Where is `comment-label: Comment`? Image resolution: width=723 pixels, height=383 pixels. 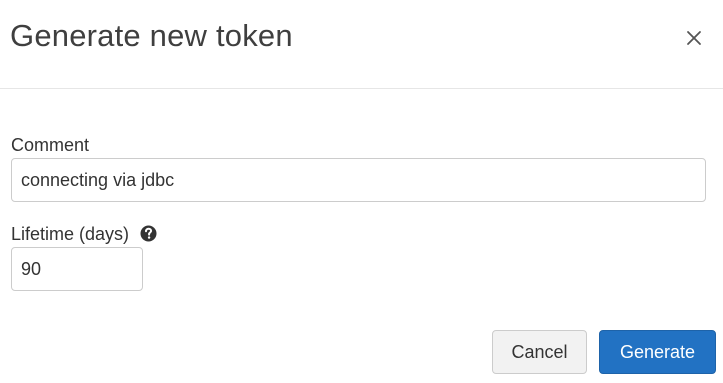
comment-label: Comment is located at coordinates (50, 145).